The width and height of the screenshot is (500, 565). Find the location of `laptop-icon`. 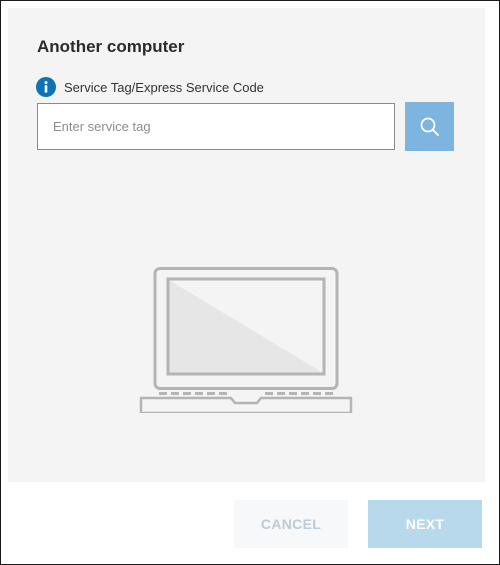

laptop-icon is located at coordinates (246, 341).